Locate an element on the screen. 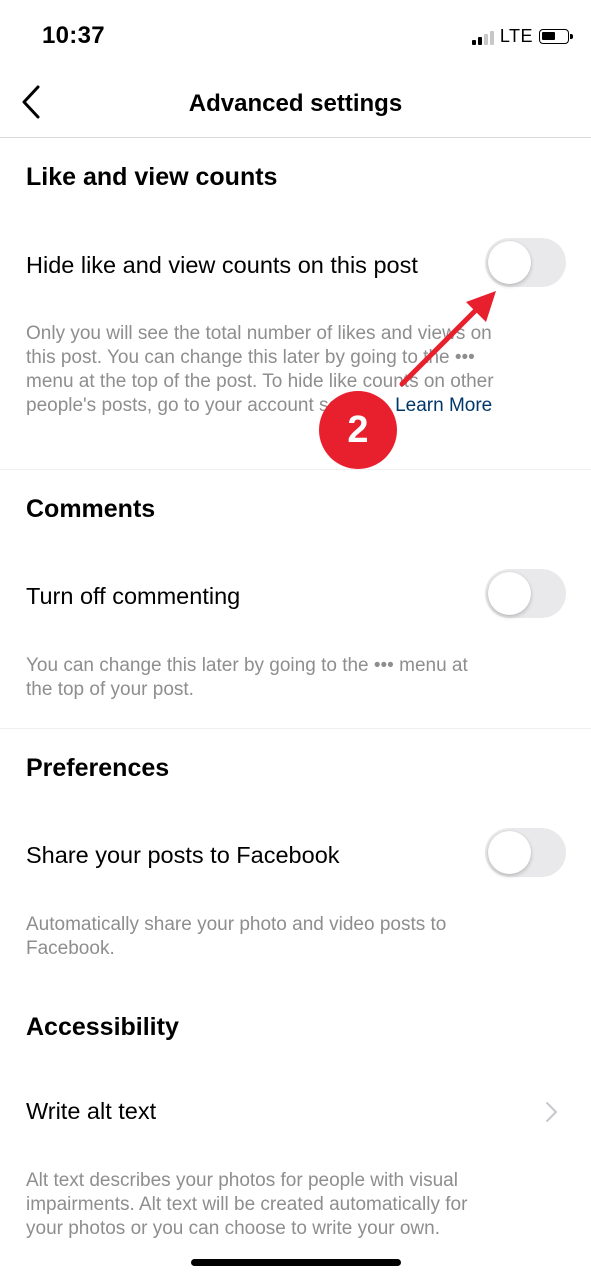 This screenshot has width=591, height=1280. status-indicators: LTE is located at coordinates (522, 36).